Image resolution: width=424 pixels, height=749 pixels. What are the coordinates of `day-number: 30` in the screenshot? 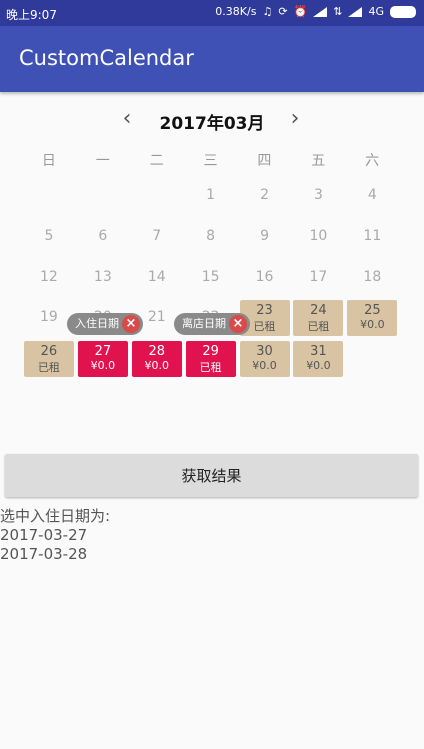 It's located at (264, 352).